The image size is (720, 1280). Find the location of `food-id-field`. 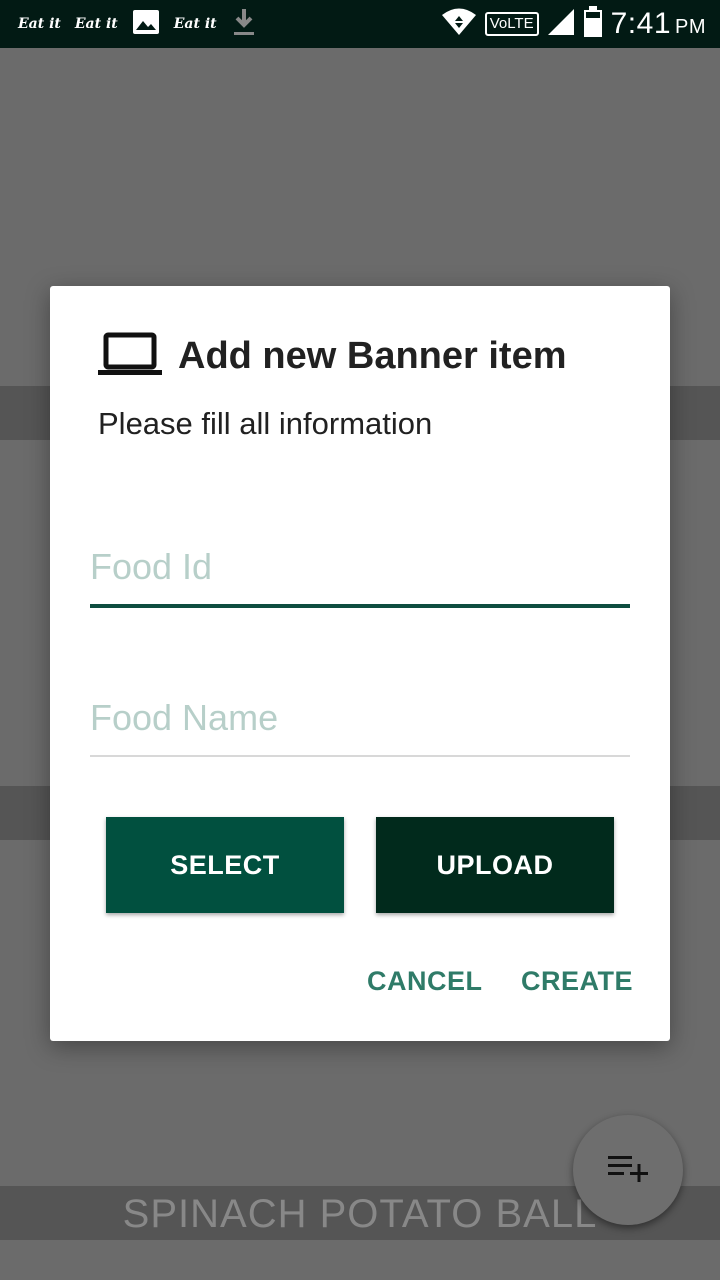

food-id-field is located at coordinates (360, 575).